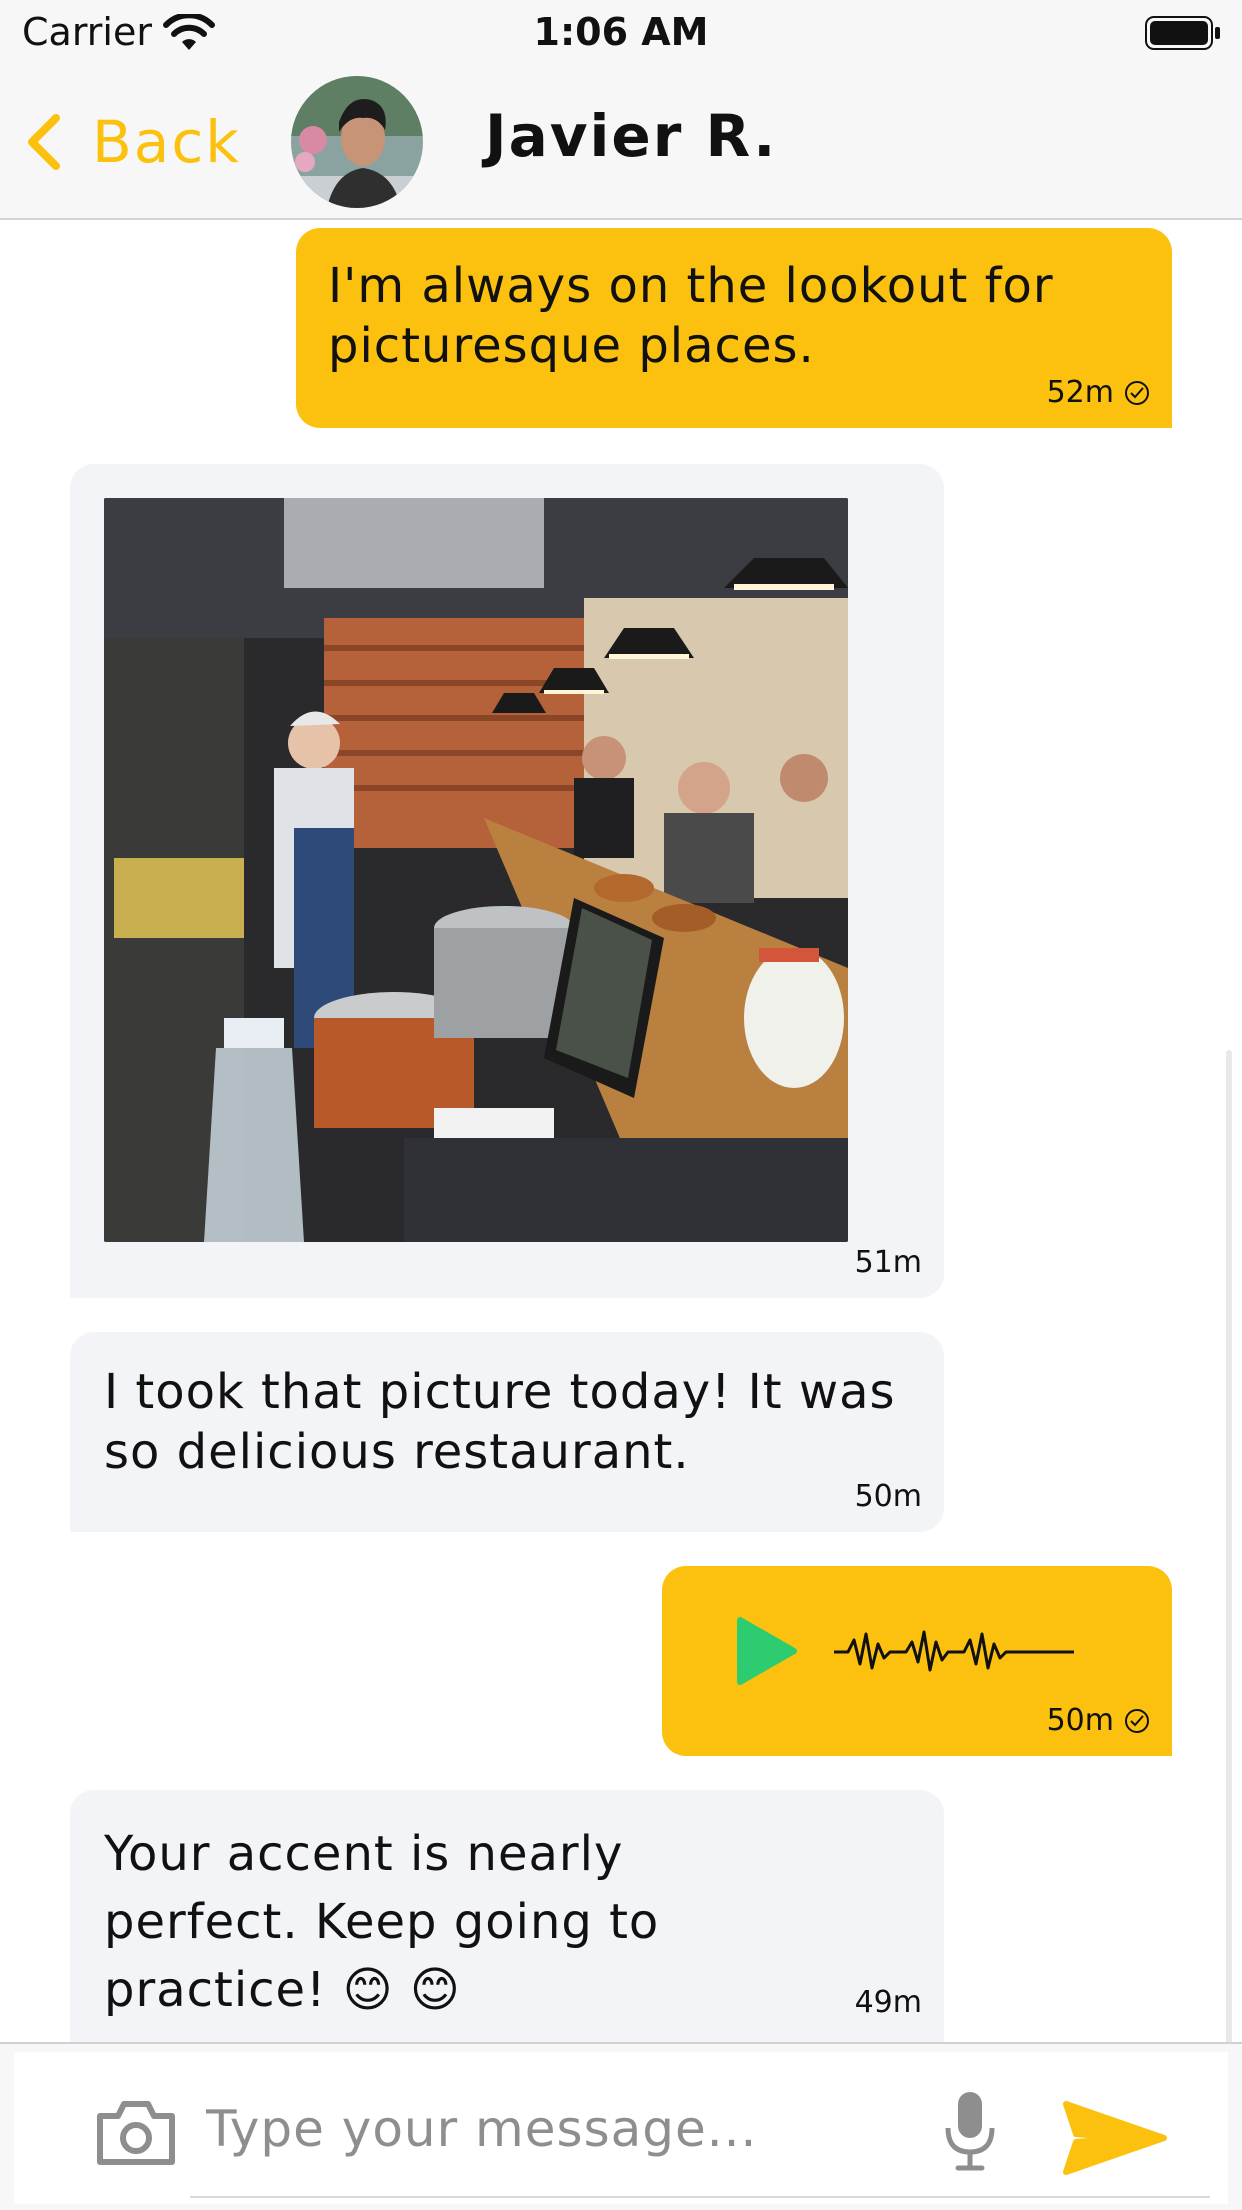 The width and height of the screenshot is (1242, 2210). What do you see at coordinates (1080, 392) in the screenshot?
I see `message-time: 52m` at bounding box center [1080, 392].